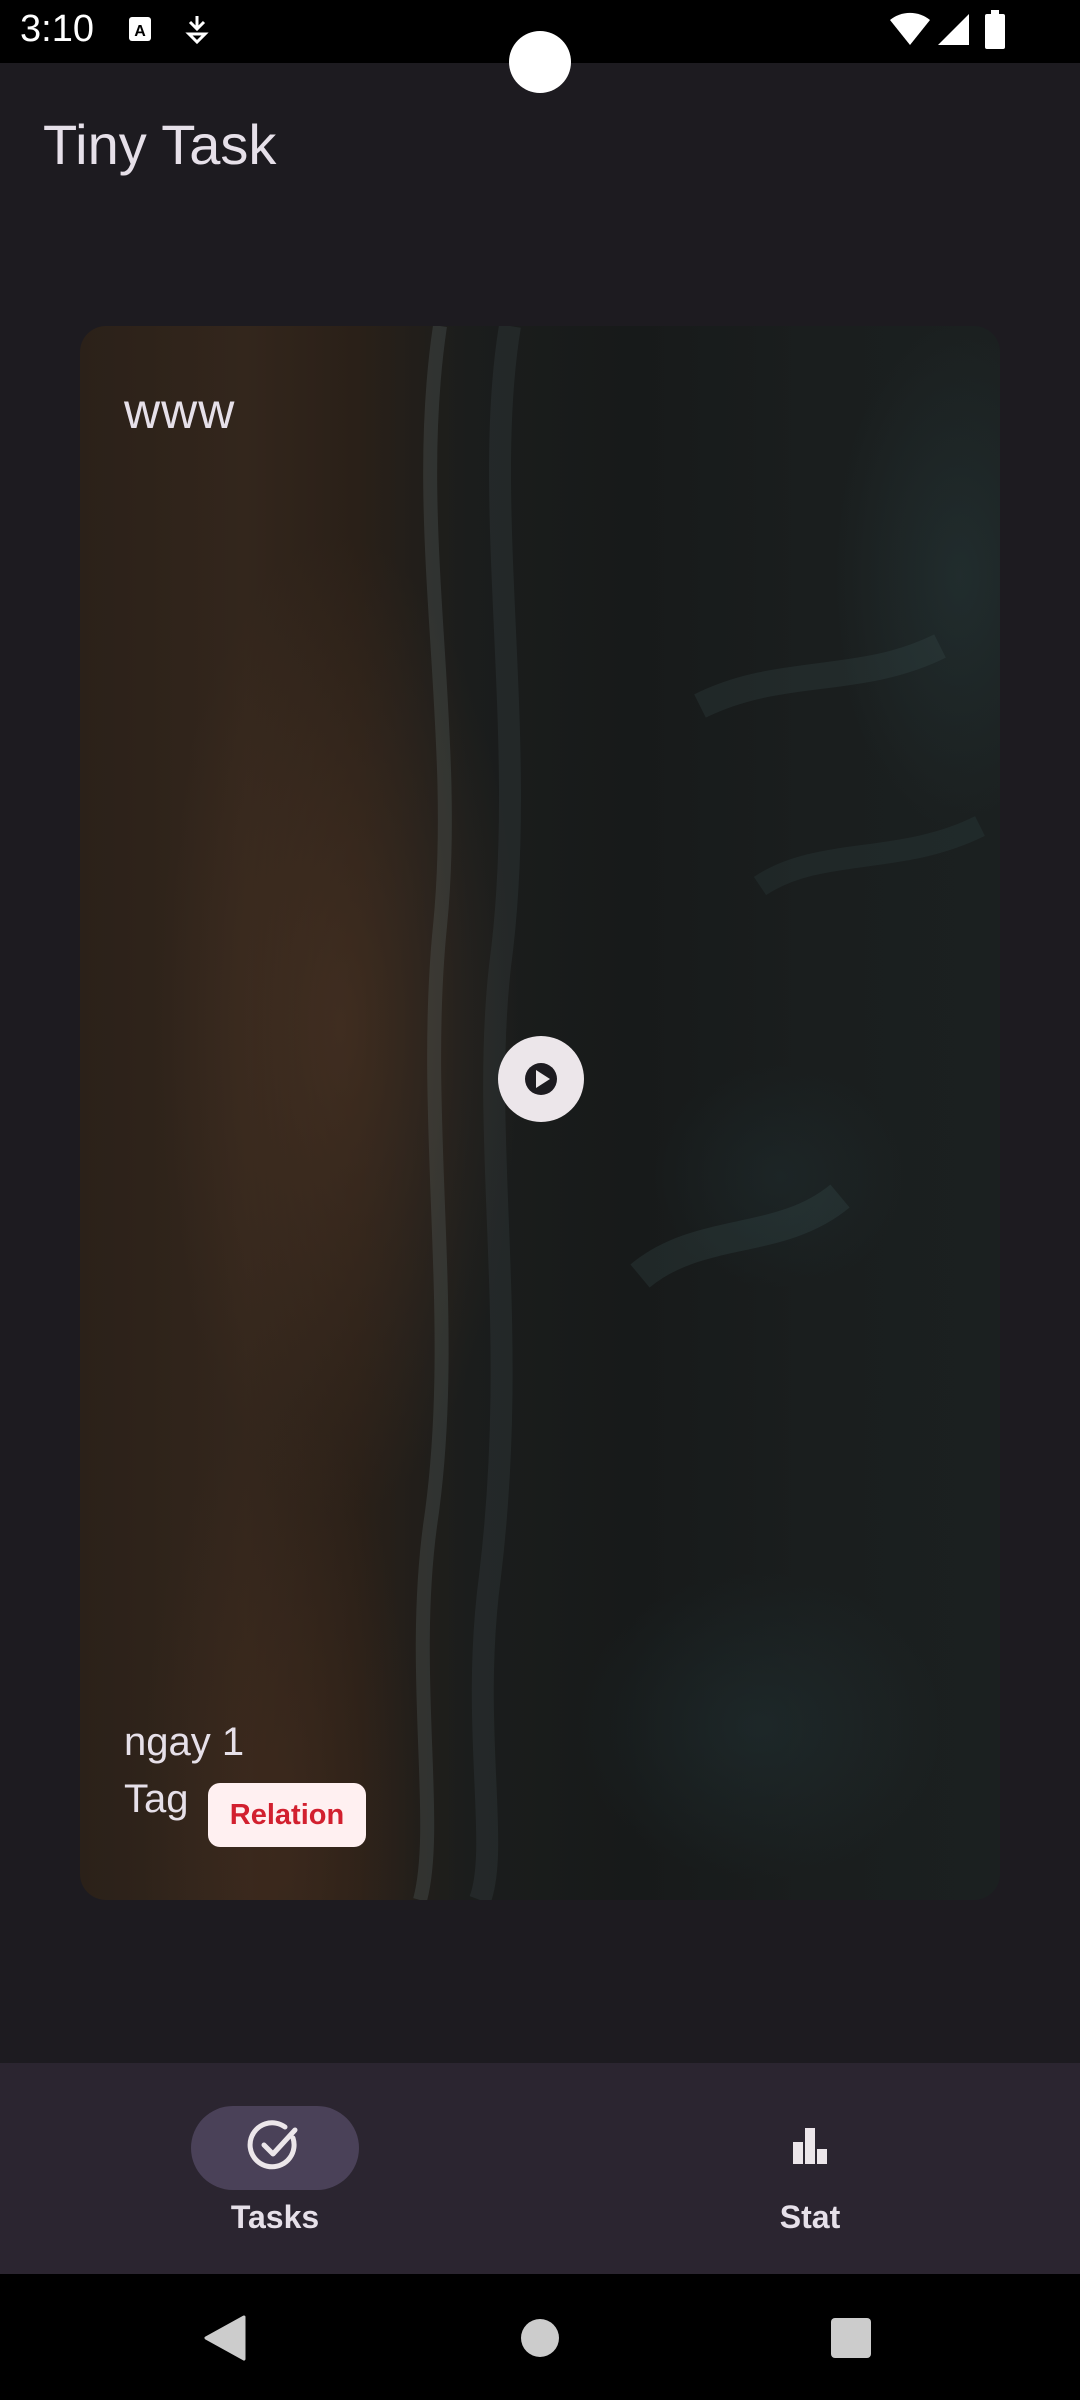  Describe the element at coordinates (995, 29) in the screenshot. I see `battery-icon` at that location.